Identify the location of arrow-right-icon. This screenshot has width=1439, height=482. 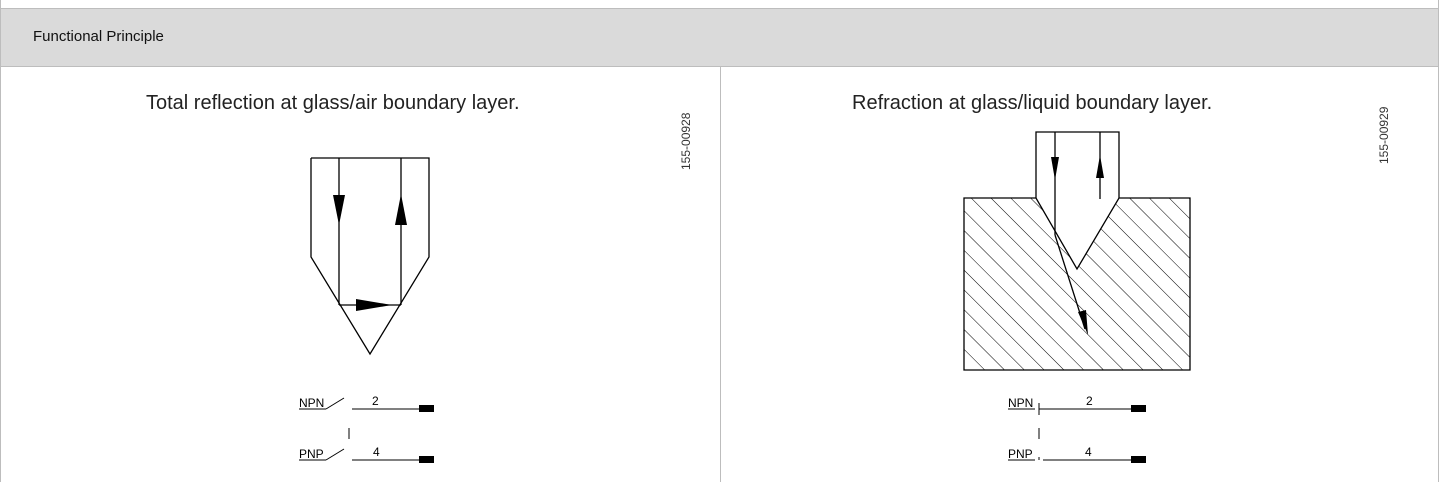
(374, 305).